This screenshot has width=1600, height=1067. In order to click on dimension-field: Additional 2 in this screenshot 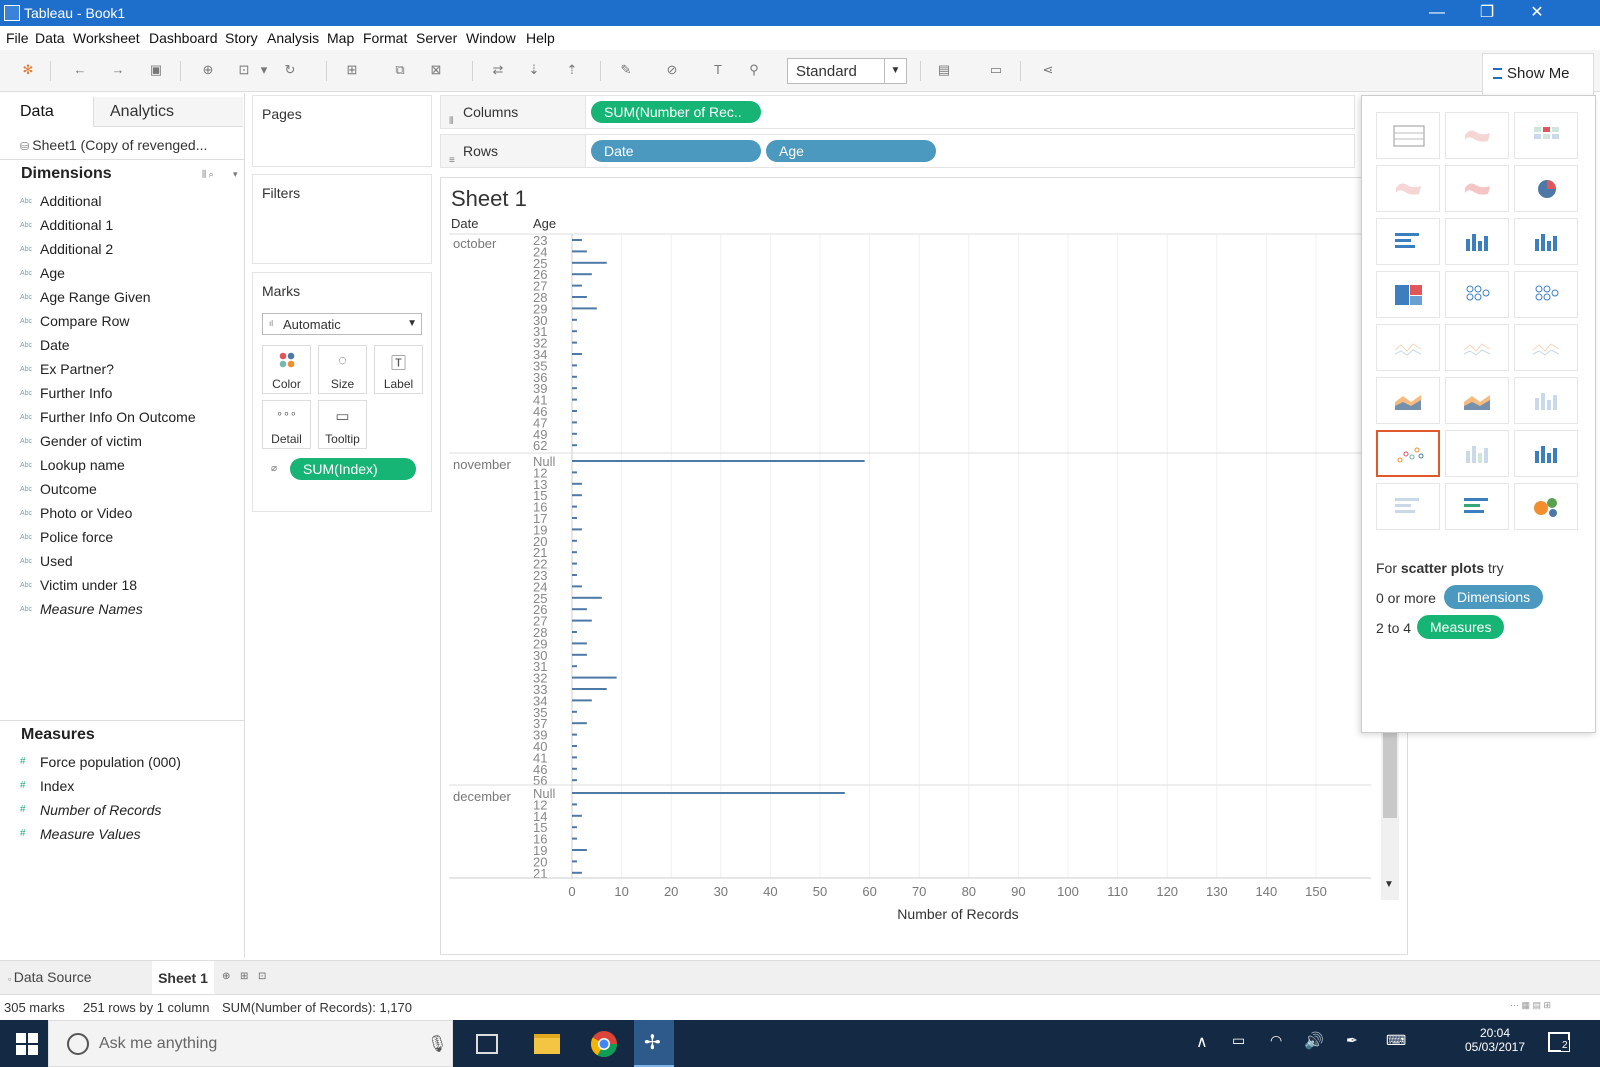, I will do `click(76, 249)`.